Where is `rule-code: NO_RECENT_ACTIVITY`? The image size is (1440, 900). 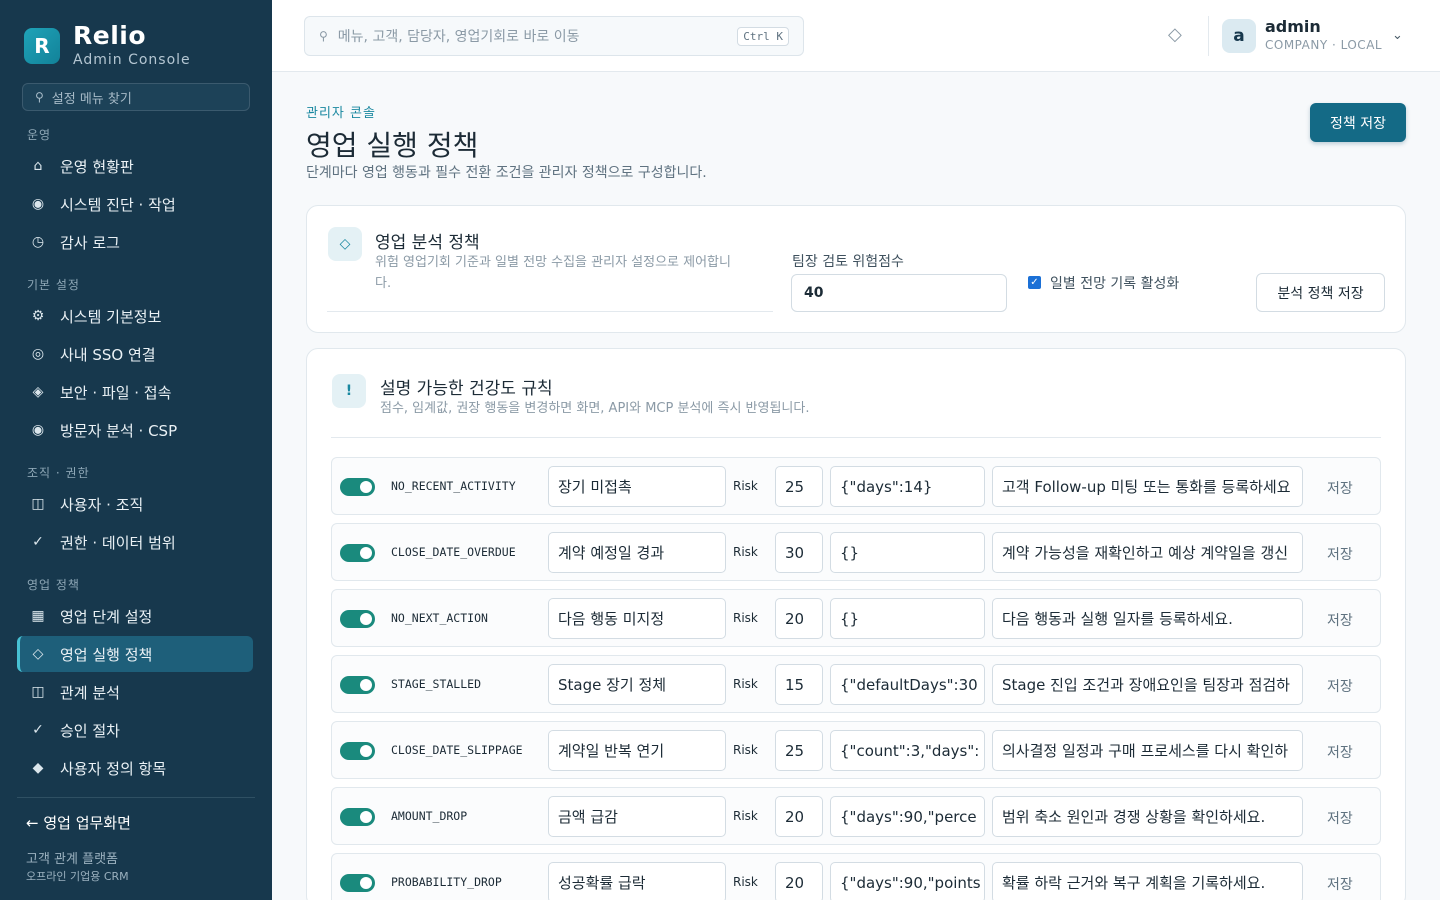
rule-code: NO_RECENT_ACTIVITY is located at coordinates (453, 486).